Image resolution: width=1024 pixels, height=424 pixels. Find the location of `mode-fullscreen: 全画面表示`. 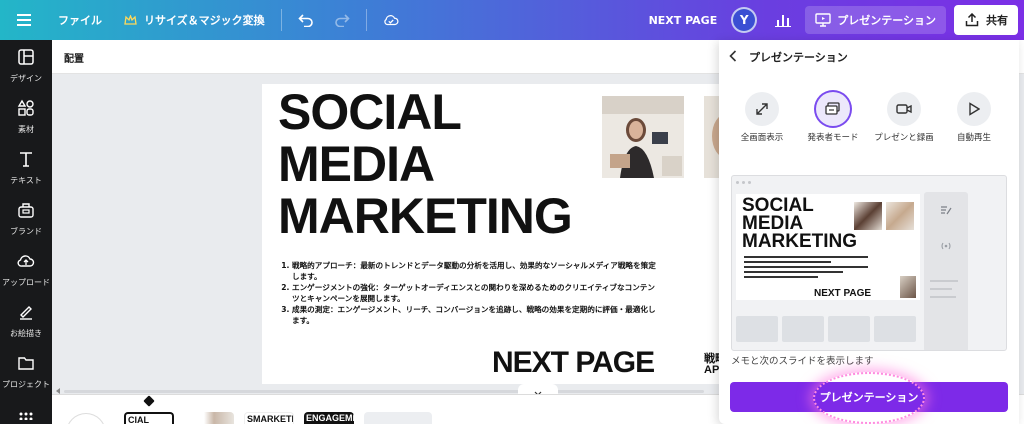

mode-fullscreen: 全画面表示 is located at coordinates (762, 118).